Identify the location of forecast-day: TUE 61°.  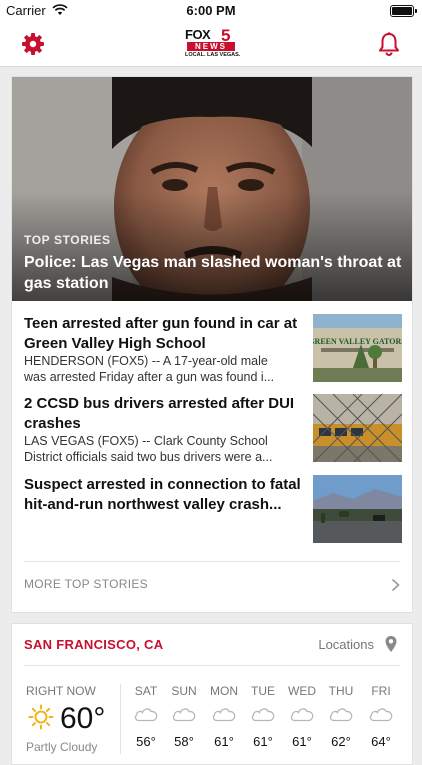
(263, 716).